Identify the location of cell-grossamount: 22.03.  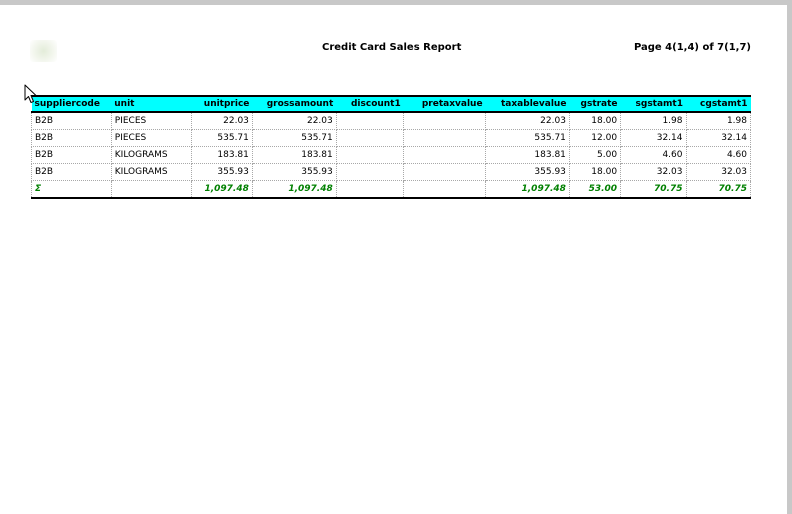
(294, 120).